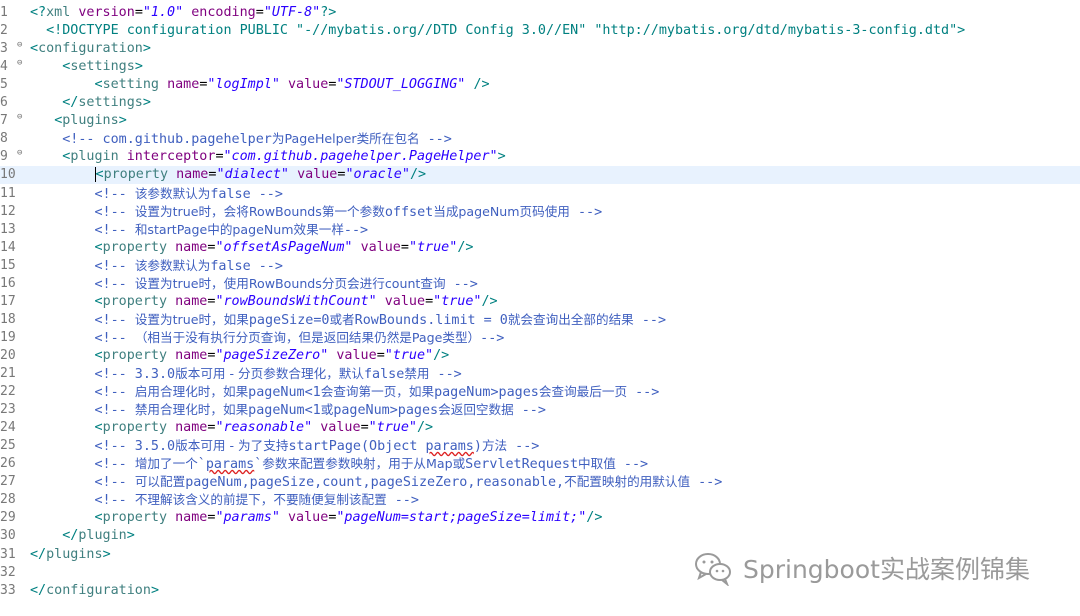  I want to click on code-line: 1 <?xml version="1.0" encoding="UTF-8"?>, so click(540, 13).